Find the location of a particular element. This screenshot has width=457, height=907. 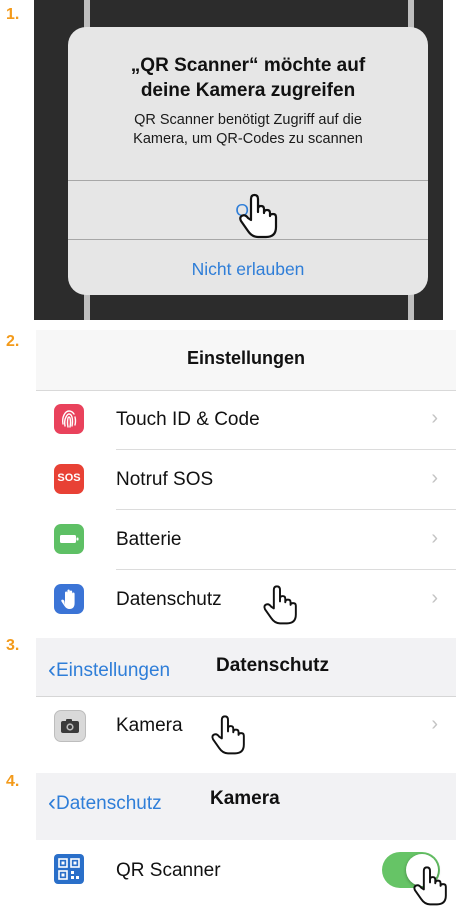

battery-icon is located at coordinates (69, 539).